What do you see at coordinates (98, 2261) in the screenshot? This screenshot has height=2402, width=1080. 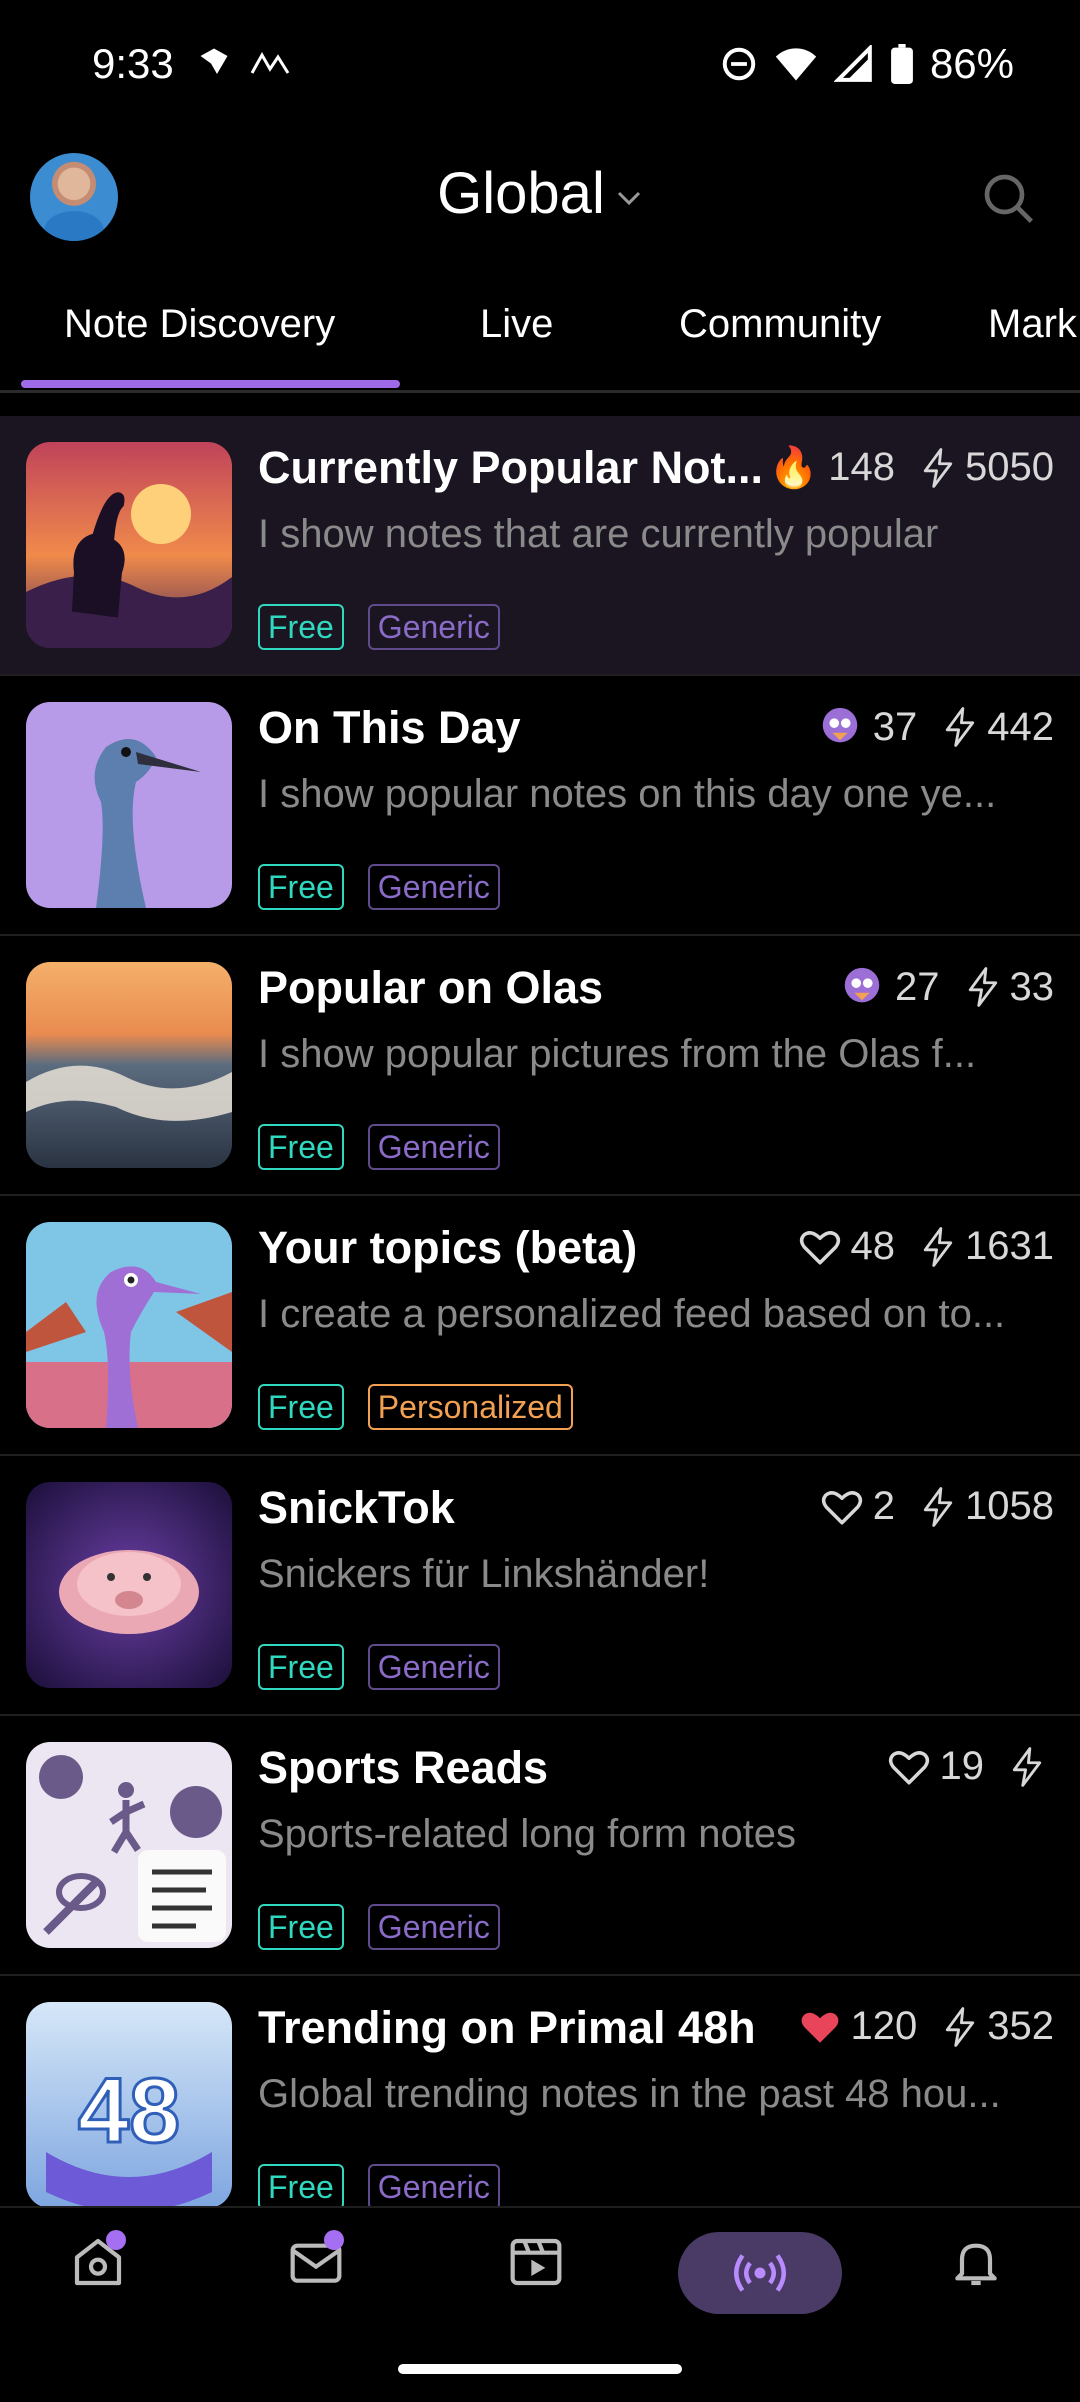 I see `nav-home` at bounding box center [98, 2261].